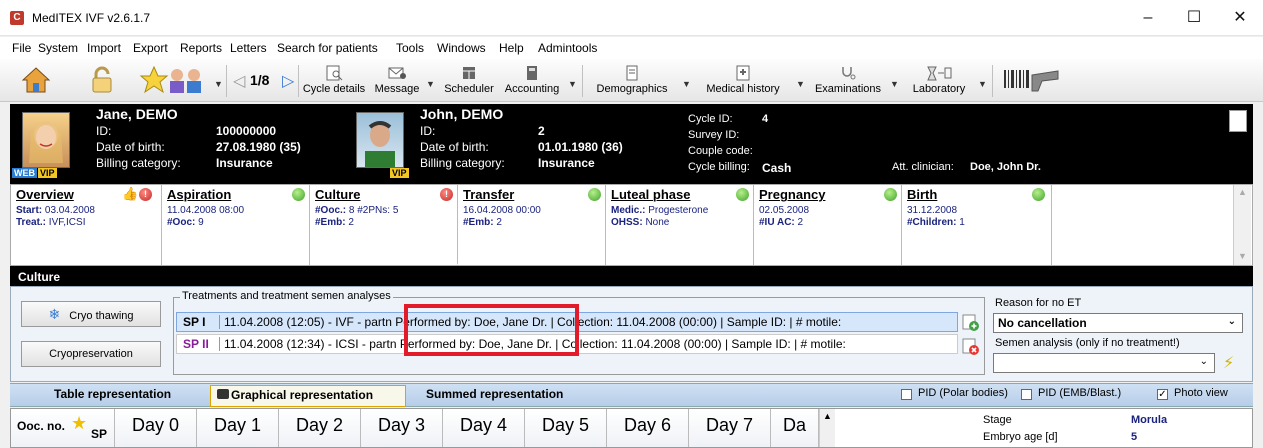 The image size is (1263, 448). Describe the element at coordinates (630, 210) in the screenshot. I see `phase-key: Medic.:` at that location.